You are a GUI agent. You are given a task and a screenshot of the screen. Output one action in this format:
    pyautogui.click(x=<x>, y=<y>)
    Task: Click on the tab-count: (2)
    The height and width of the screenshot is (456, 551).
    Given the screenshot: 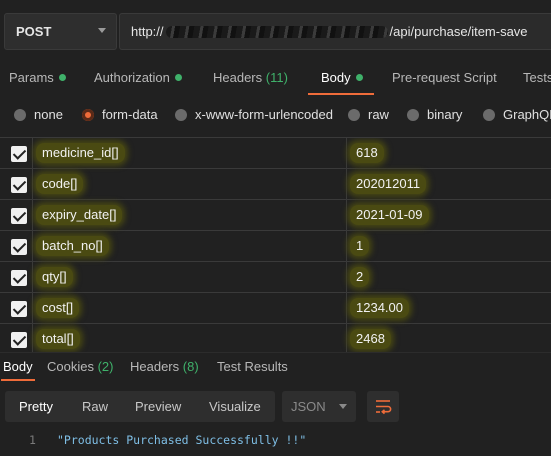 What is the action you would take?
    pyautogui.click(x=105, y=366)
    